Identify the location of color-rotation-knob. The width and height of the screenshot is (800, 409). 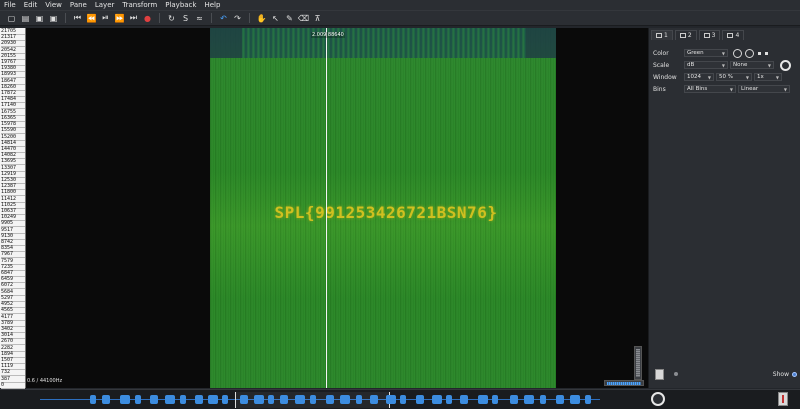
(737, 53).